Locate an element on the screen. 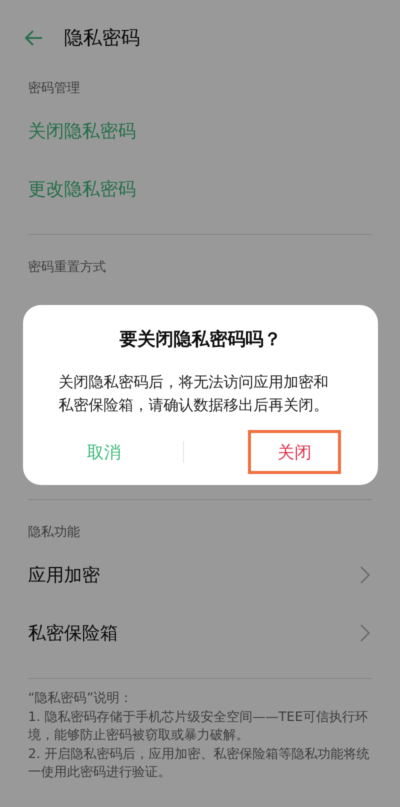 The width and height of the screenshot is (400, 807). dialog-title: 要关闭隐私密码吗？ is located at coordinates (201, 340).